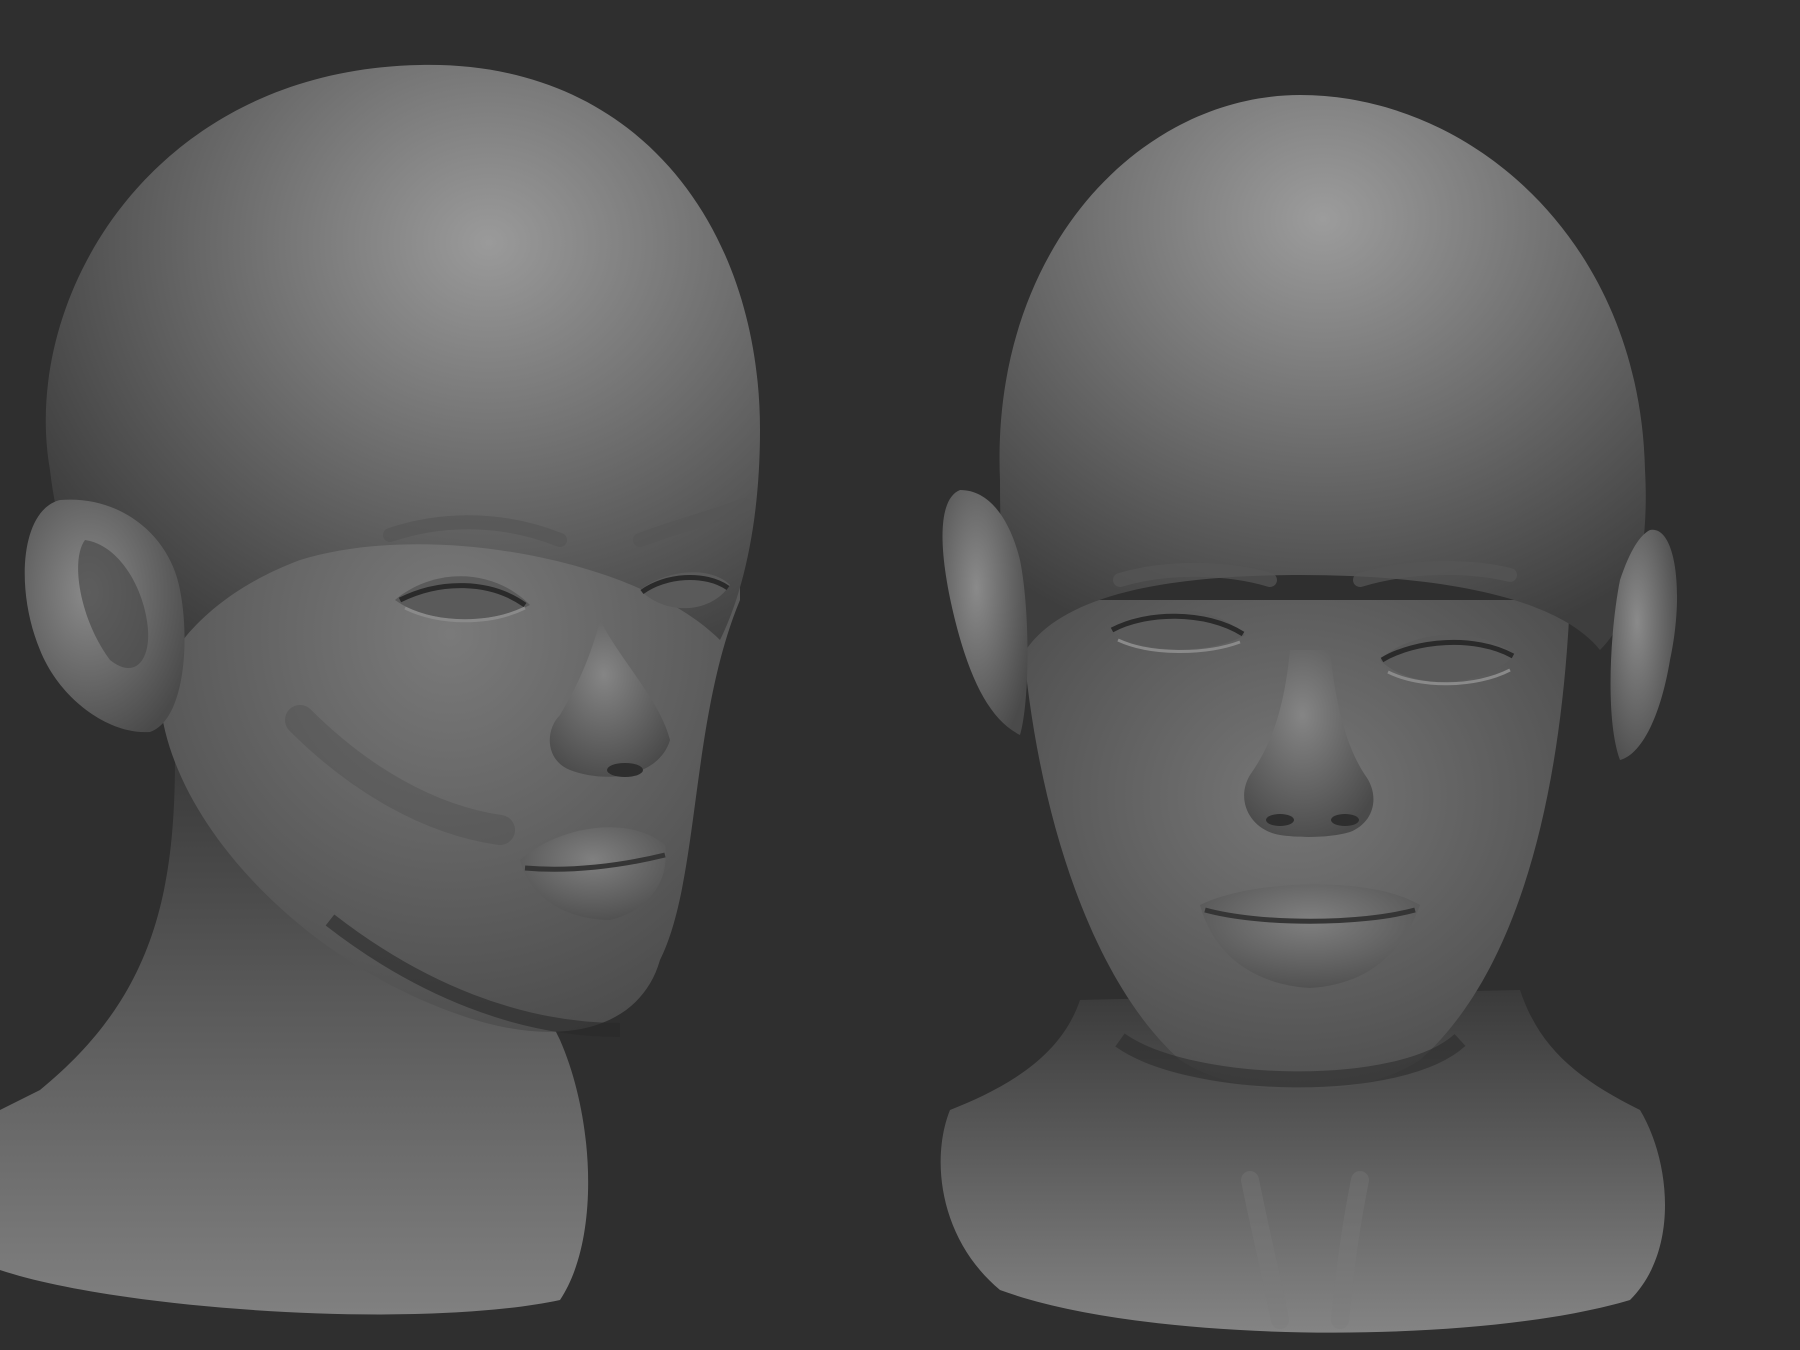 Image resolution: width=1800 pixels, height=1350 pixels. I want to click on nostril-left, so click(625, 770).